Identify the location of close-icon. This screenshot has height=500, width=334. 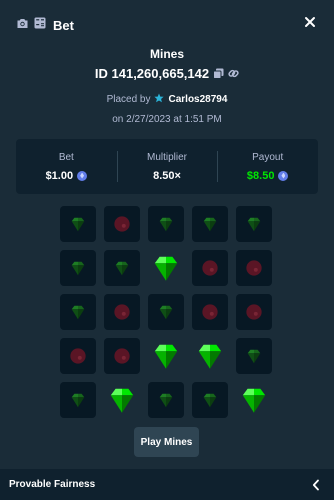
(310, 22).